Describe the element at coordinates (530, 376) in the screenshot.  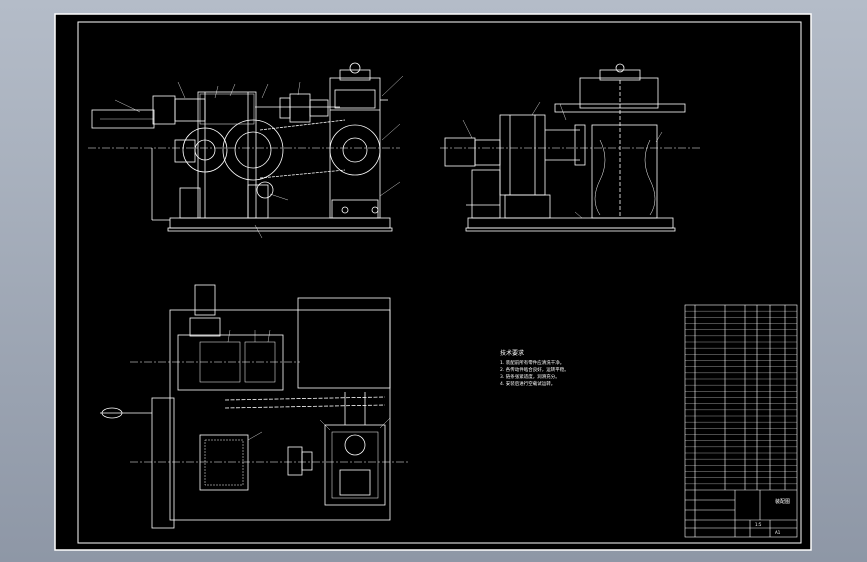
I see `note-line: 3. 链条张紧适度，润滑充分。` at that location.